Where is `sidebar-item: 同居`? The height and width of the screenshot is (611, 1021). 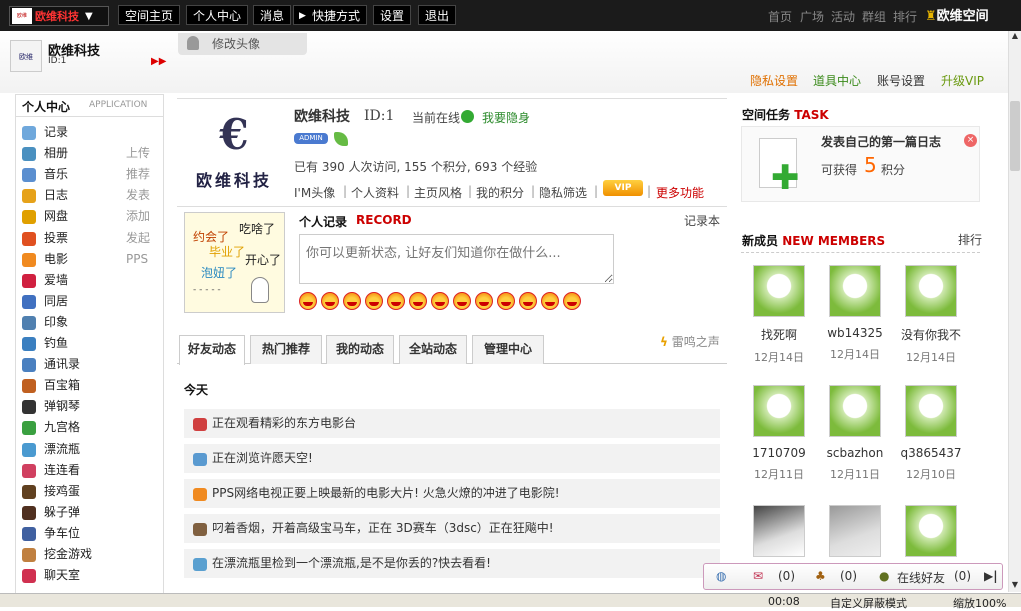
sidebar-item: 同居 is located at coordinates (91, 301).